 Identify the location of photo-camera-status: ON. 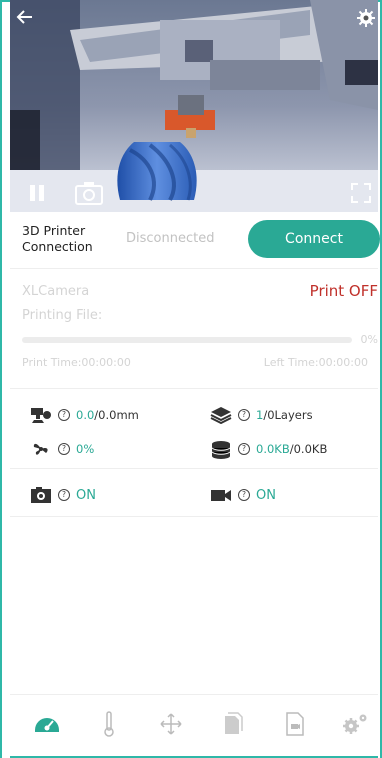
(86, 495).